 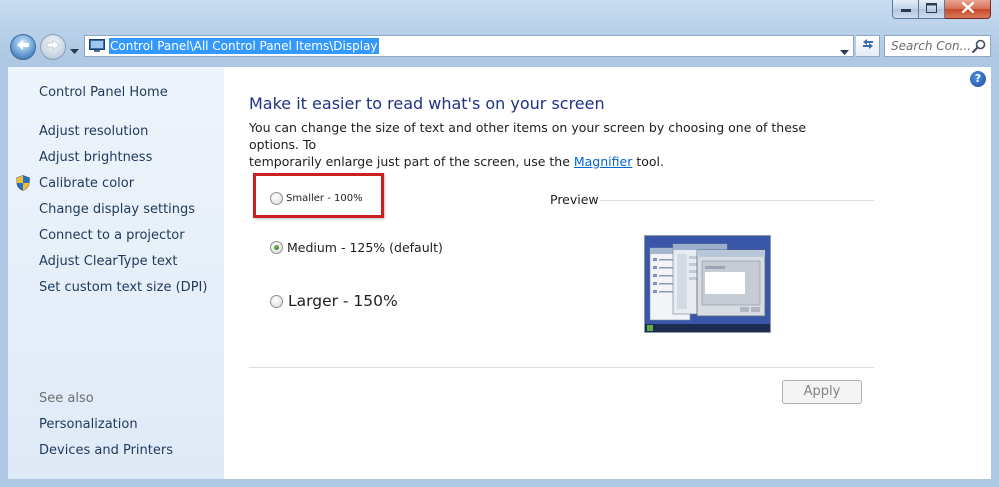 I want to click on apply-button: Apply, so click(x=822, y=392).